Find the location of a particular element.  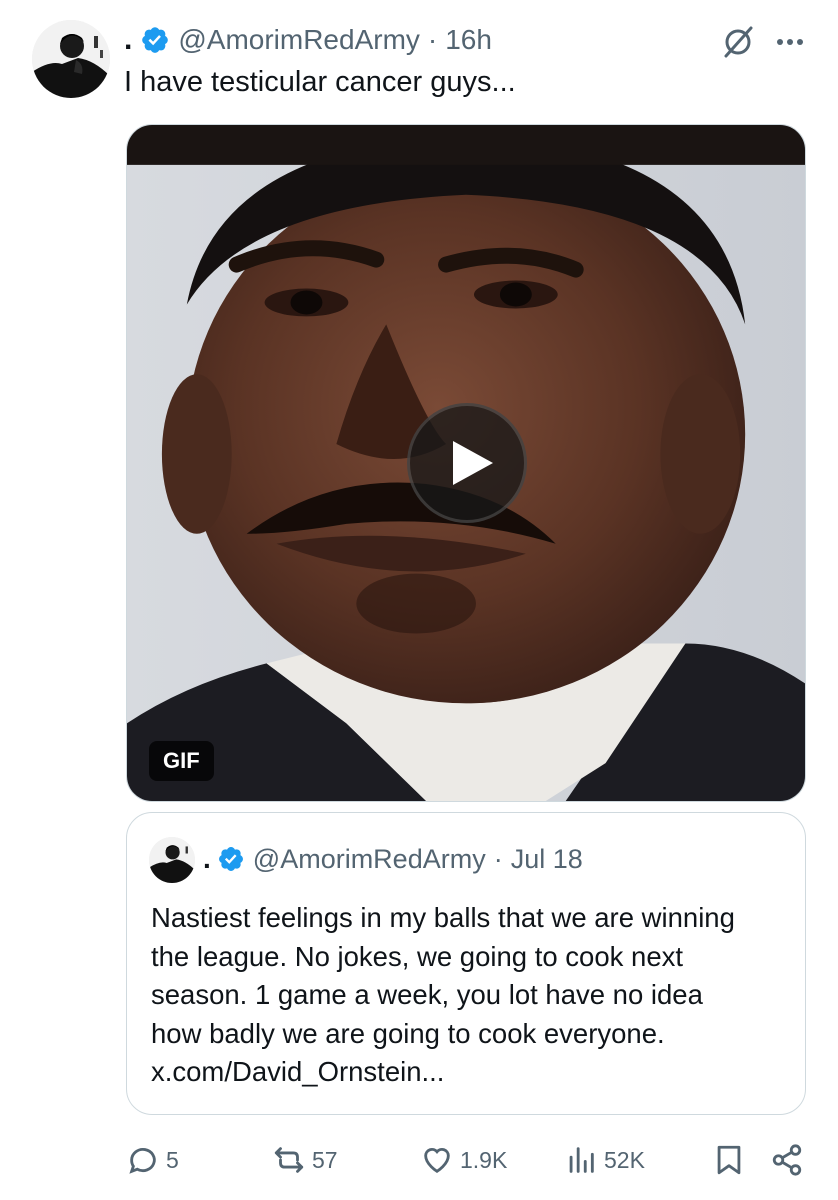

tweet-header: . @AmorimRedArmy · 16h is located at coordinates (308, 40).